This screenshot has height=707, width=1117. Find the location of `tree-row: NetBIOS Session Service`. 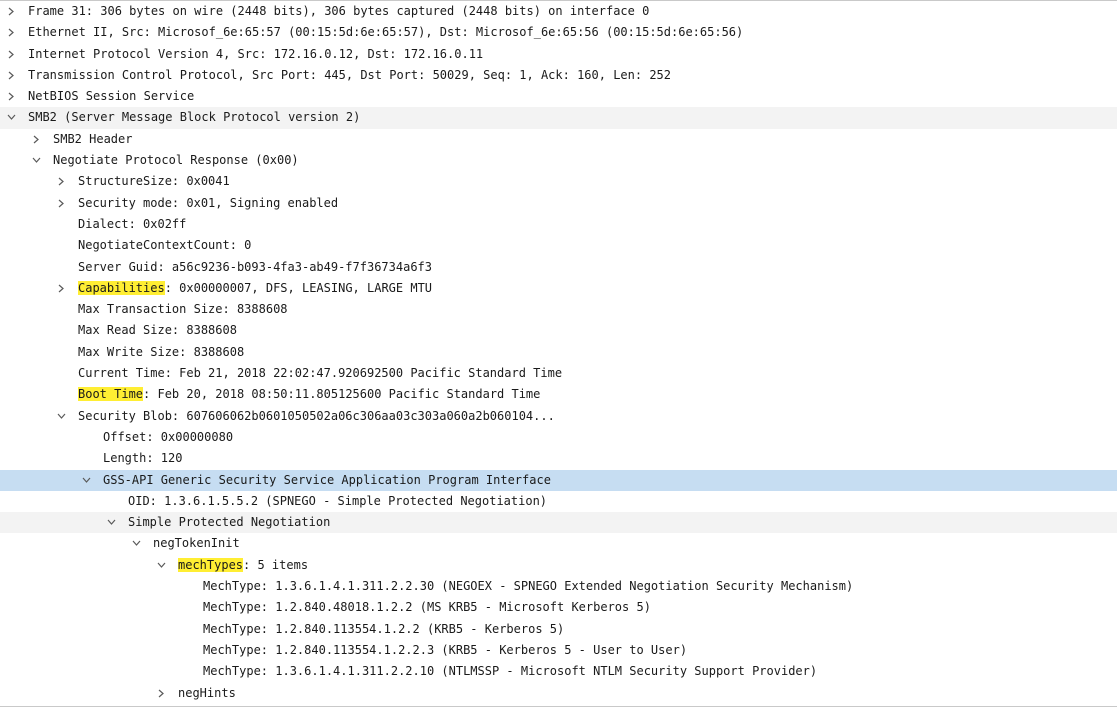

tree-row: NetBIOS Session Service is located at coordinates (558, 96).